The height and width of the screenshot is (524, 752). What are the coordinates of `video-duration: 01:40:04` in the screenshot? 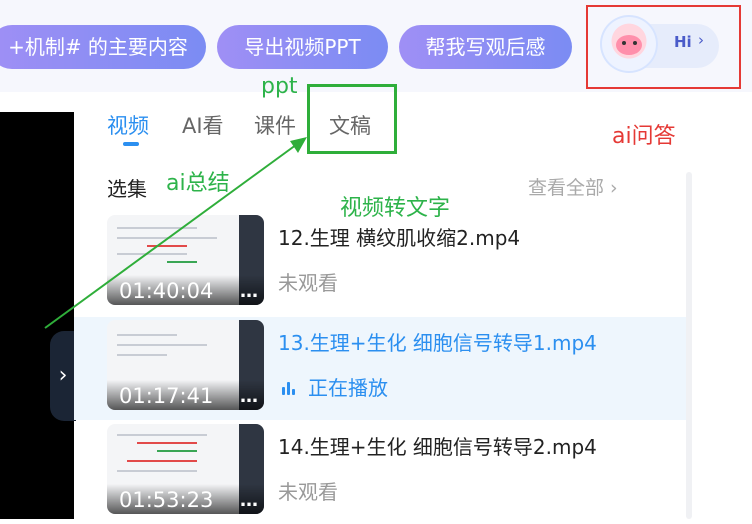 It's located at (166, 291).